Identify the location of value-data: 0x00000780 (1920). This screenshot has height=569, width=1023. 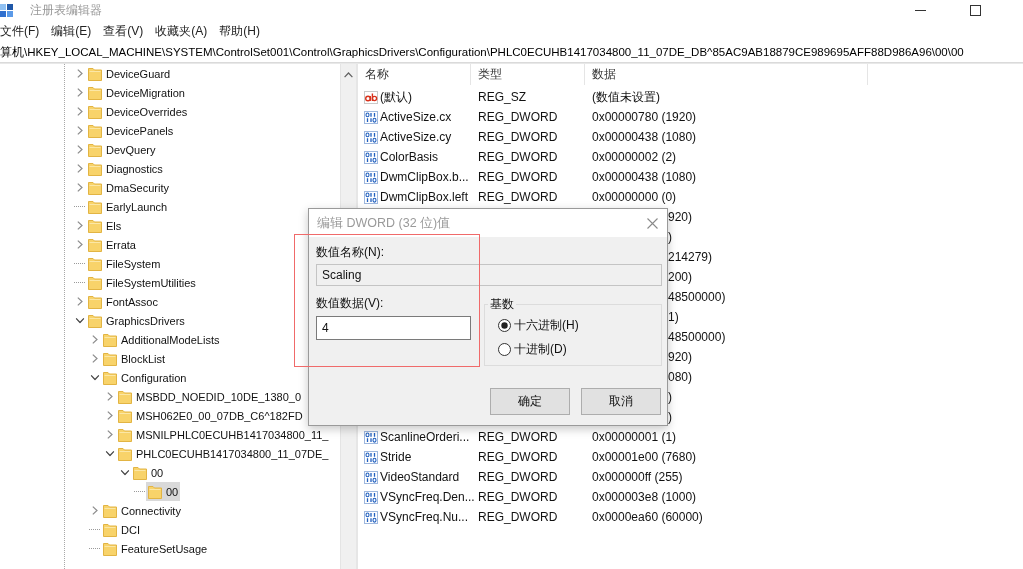
(644, 117).